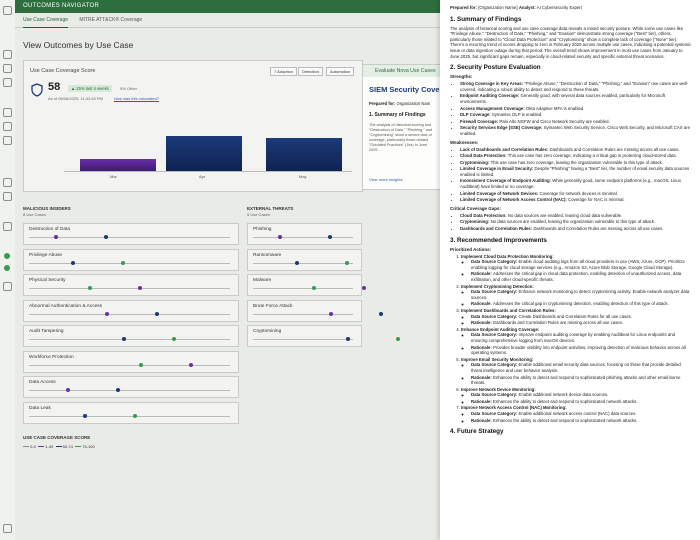 This screenshot has height=540, width=700. What do you see at coordinates (258, 214) in the screenshot?
I see `external-threats-count: 5 Use Cases` at bounding box center [258, 214].